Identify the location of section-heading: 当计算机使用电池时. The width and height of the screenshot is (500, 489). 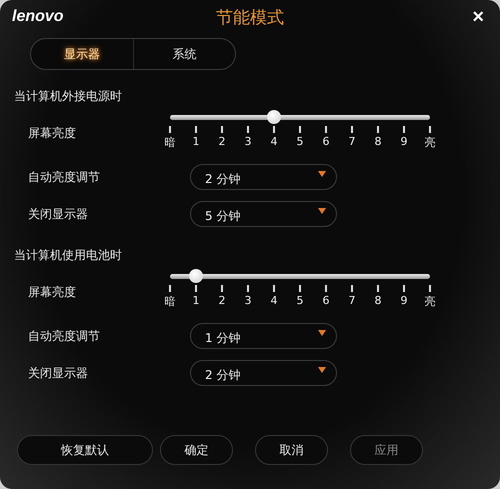
(68, 255).